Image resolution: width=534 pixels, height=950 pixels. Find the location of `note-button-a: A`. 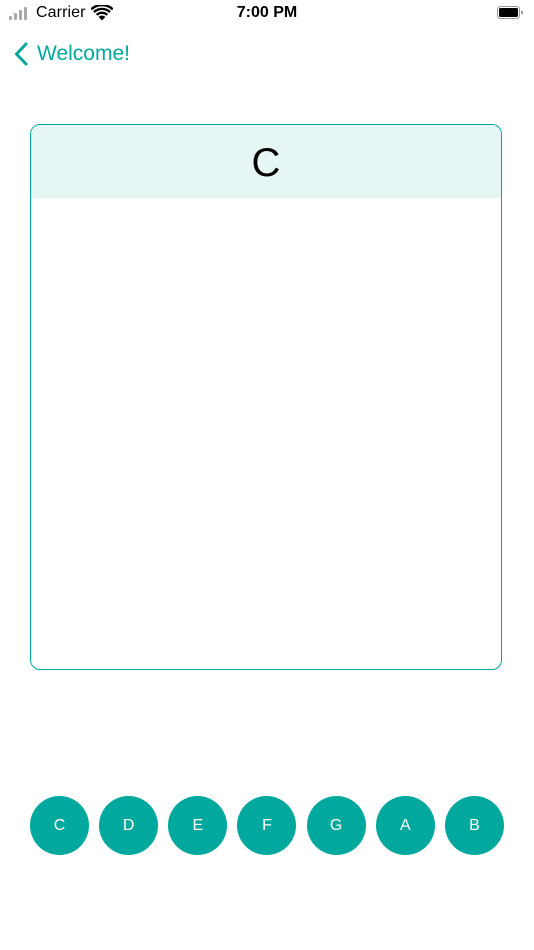

note-button-a: A is located at coordinates (405, 825).